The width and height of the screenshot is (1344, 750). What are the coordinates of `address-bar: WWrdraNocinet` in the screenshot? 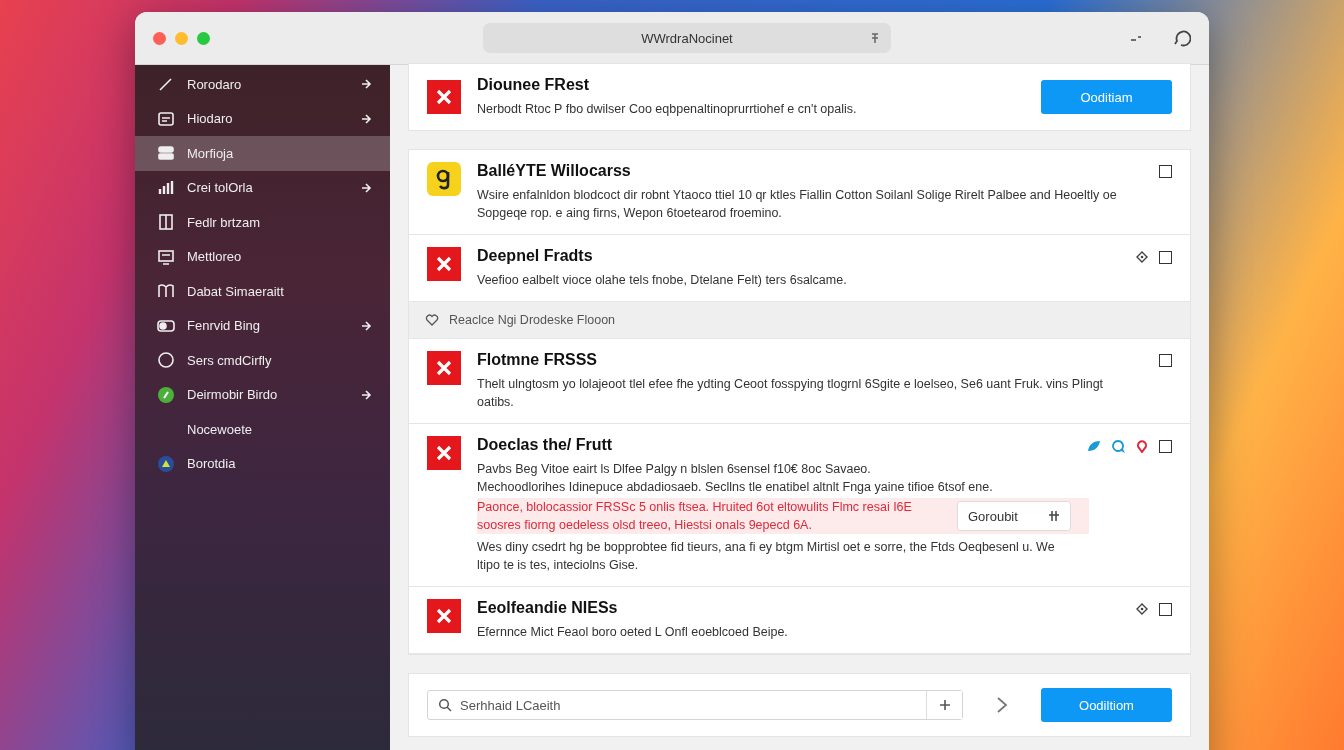 It's located at (687, 38).